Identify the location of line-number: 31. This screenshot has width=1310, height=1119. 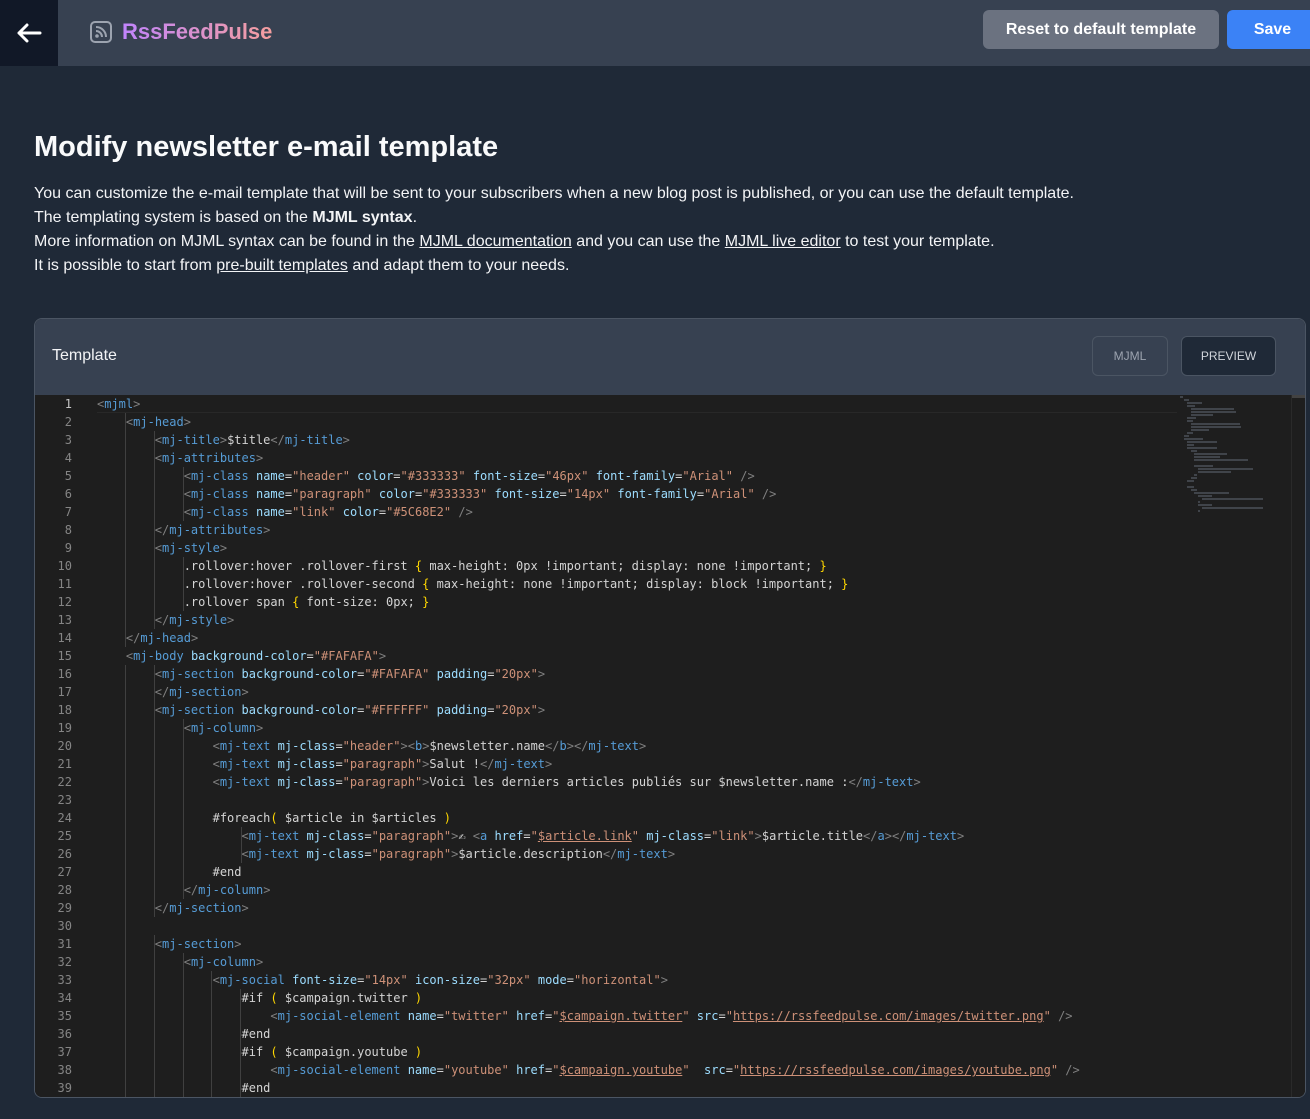
(64, 944).